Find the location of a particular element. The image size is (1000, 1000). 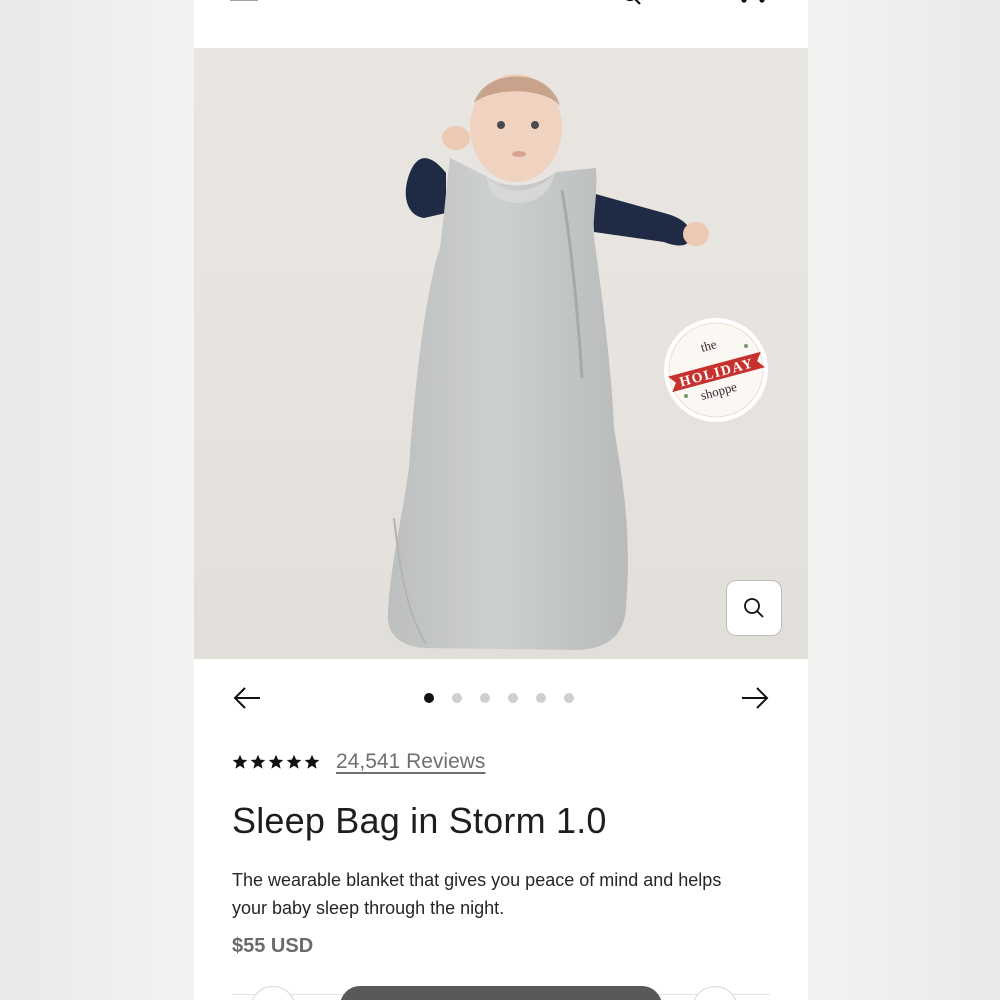

star-rating is located at coordinates (276, 762).